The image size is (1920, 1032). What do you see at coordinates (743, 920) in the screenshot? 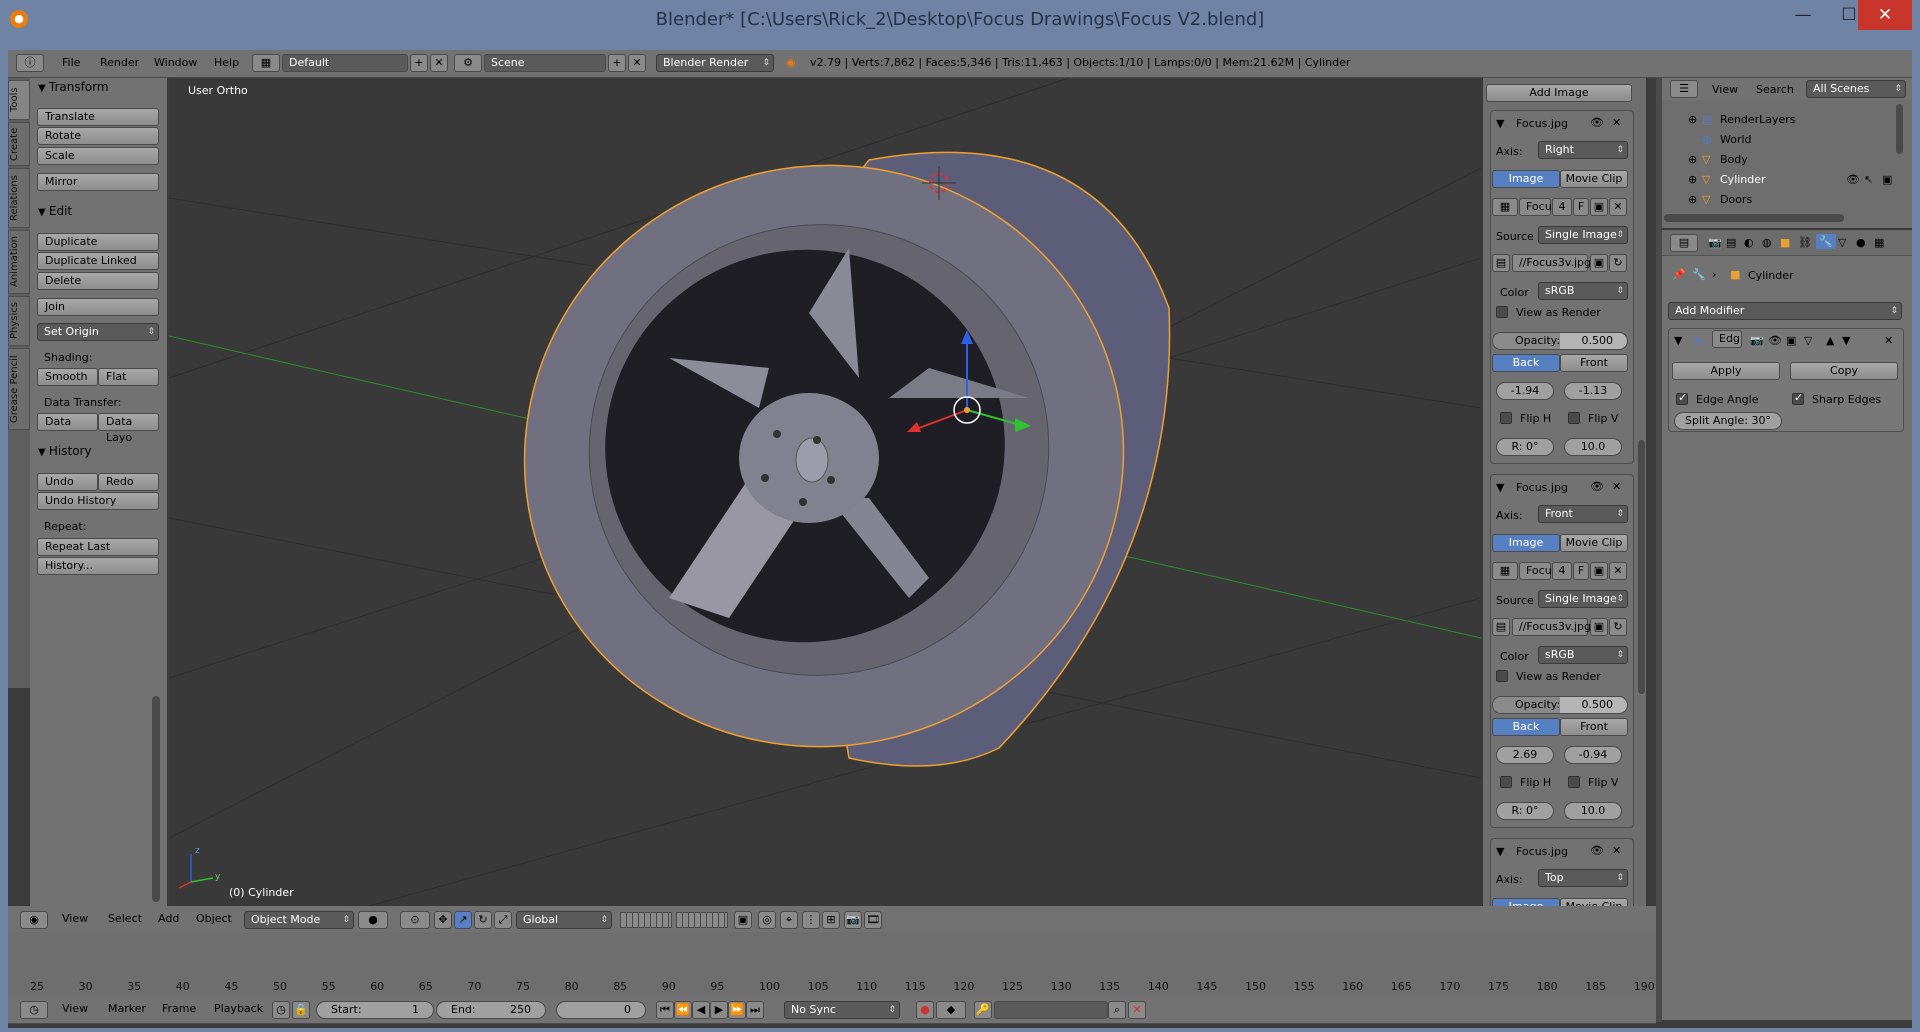
I see `lock-layer-icon: ▣` at bounding box center [743, 920].